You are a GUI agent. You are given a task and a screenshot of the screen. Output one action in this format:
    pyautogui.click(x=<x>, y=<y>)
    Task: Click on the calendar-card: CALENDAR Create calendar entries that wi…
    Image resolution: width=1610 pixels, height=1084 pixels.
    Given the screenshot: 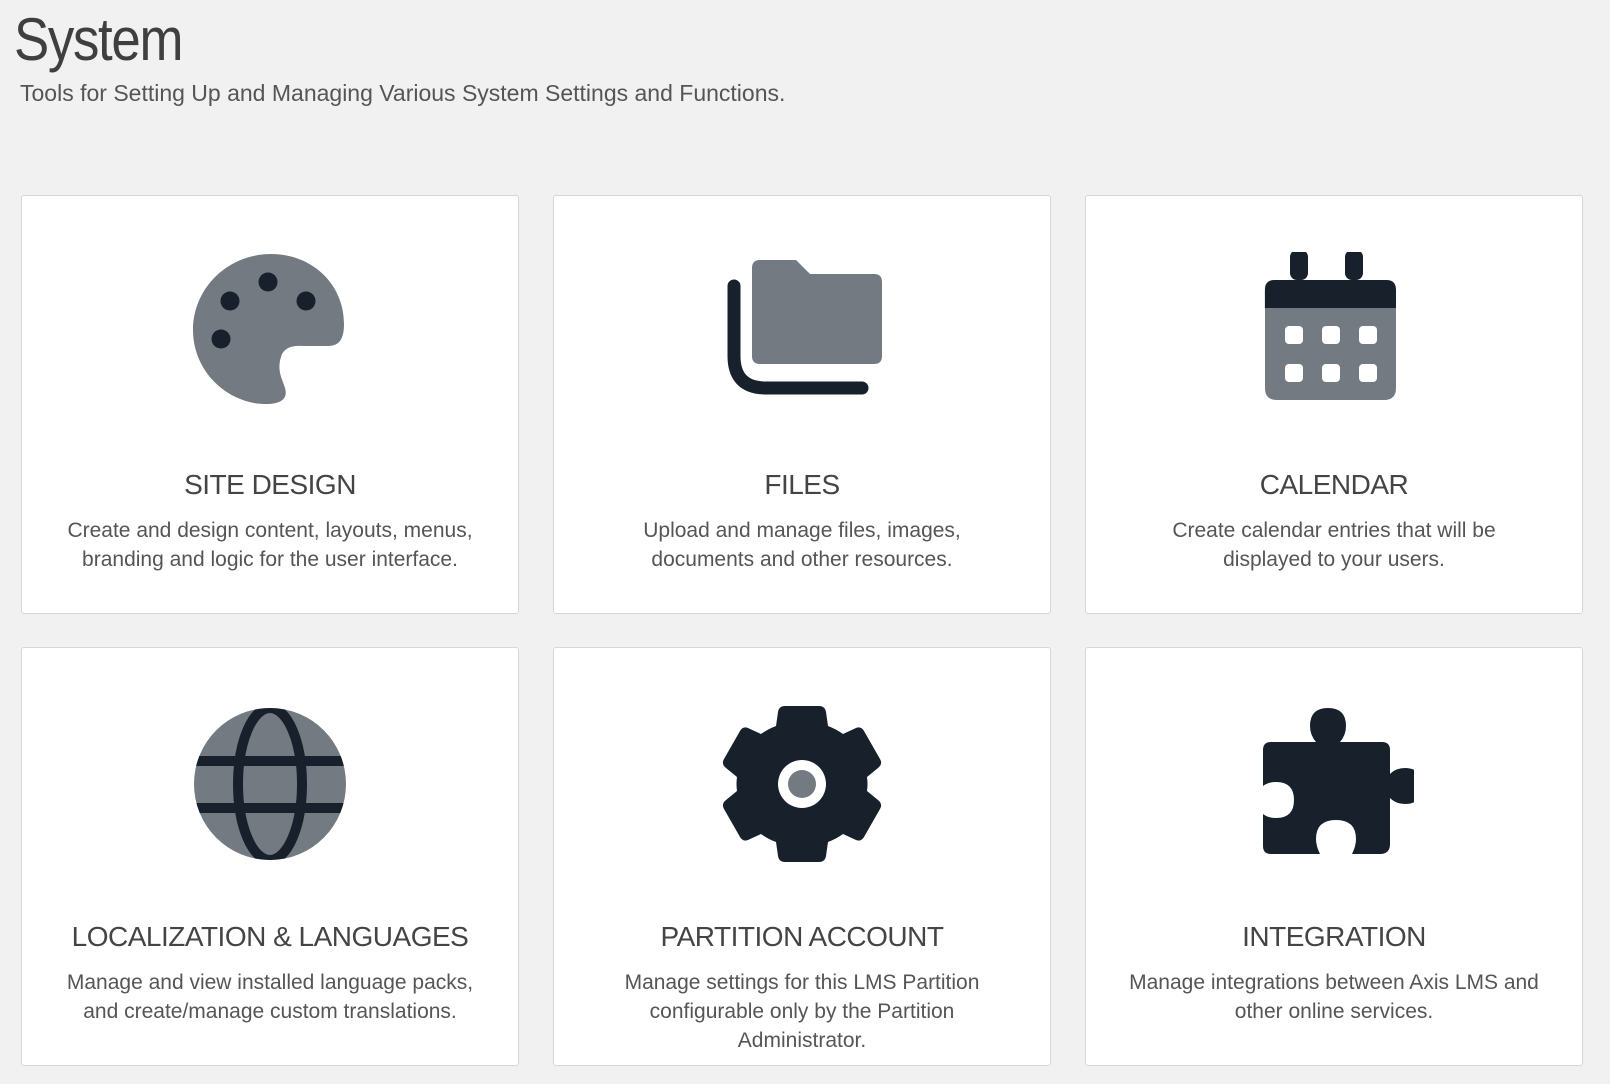 What is the action you would take?
    pyautogui.click(x=1334, y=404)
    